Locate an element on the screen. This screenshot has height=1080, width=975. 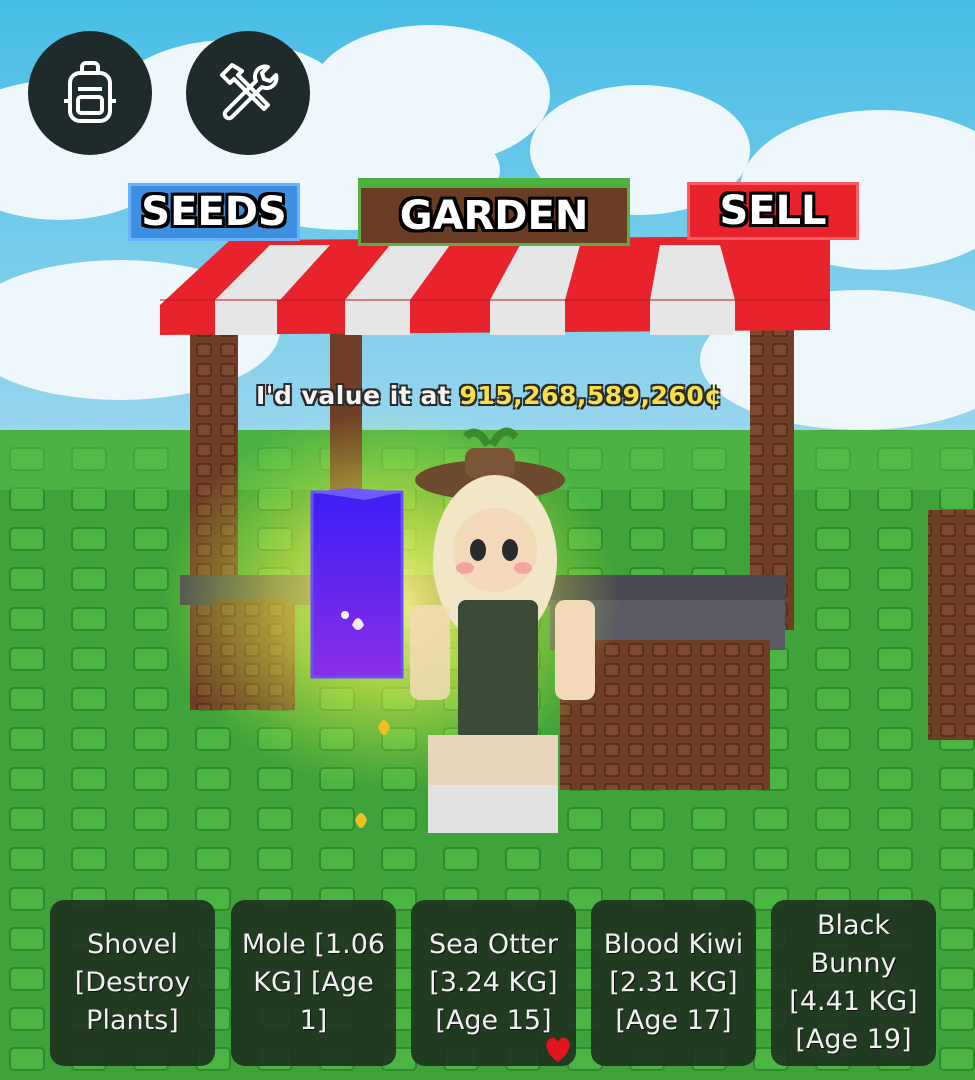
slot-label: Blood Kiwi [2.31 KG] [Age 17] is located at coordinates (673, 982).